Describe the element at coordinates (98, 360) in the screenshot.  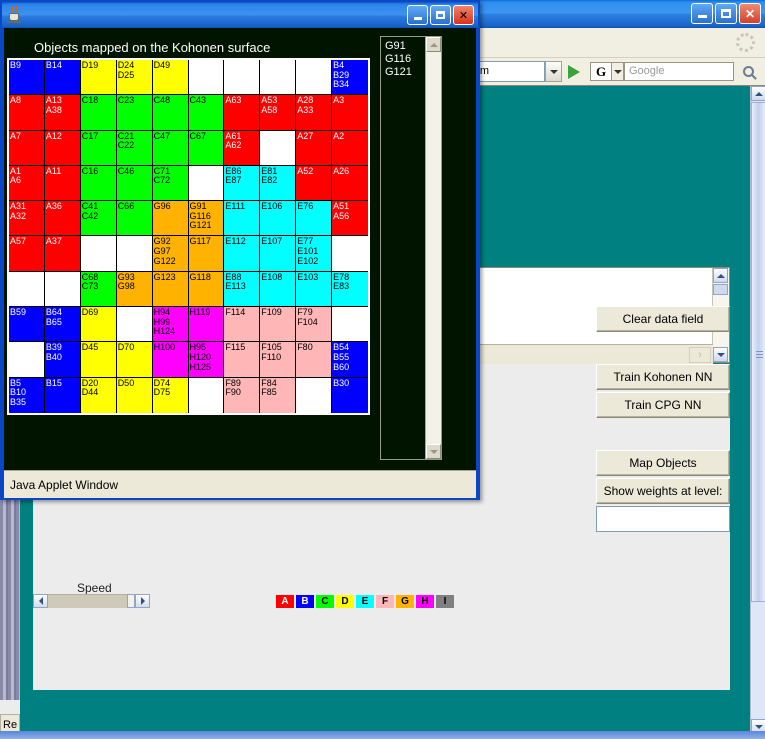
I see `kohonen-cell: D45` at that location.